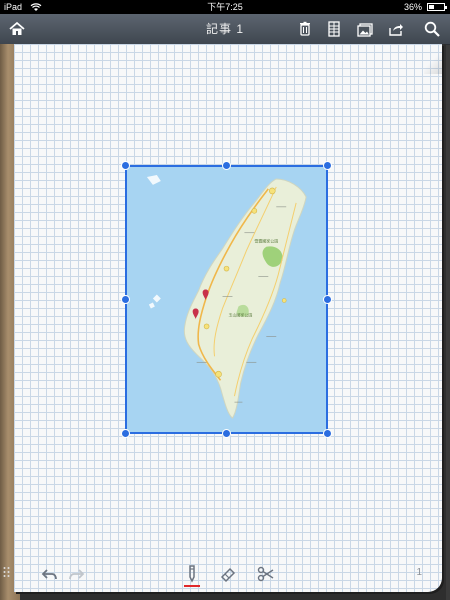 This screenshot has height=600, width=450. What do you see at coordinates (226, 433) in the screenshot?
I see `resize-handle-bottom` at bounding box center [226, 433].